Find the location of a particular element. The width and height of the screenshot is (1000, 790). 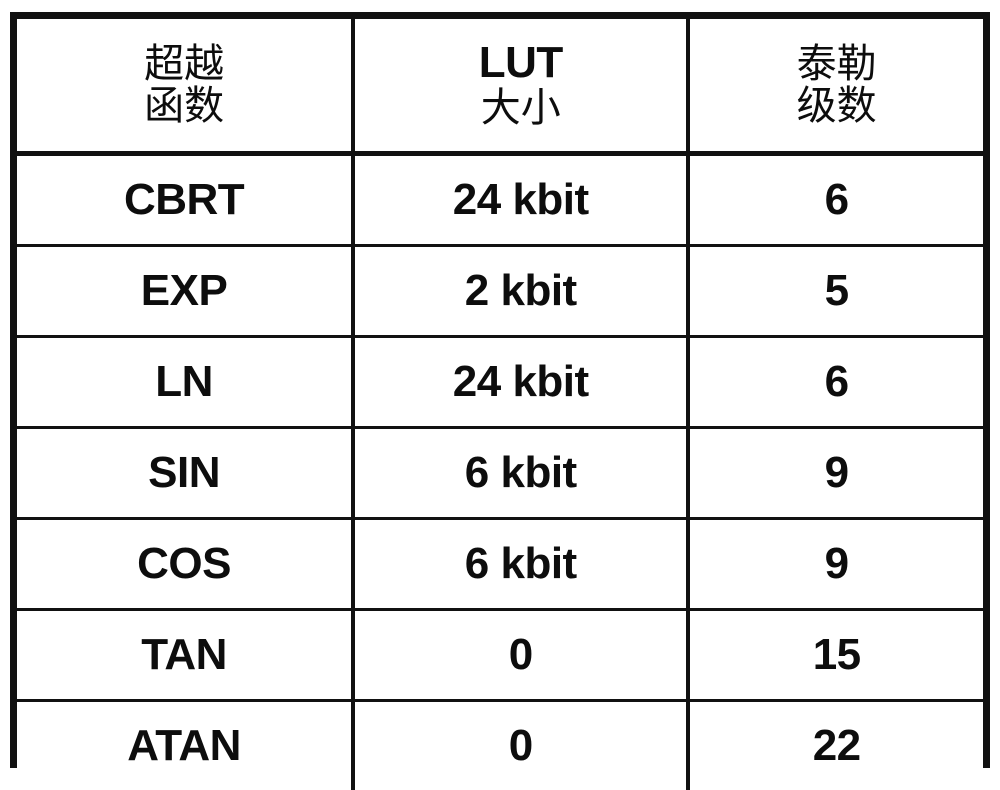

function-name: COS is located at coordinates (184, 564).